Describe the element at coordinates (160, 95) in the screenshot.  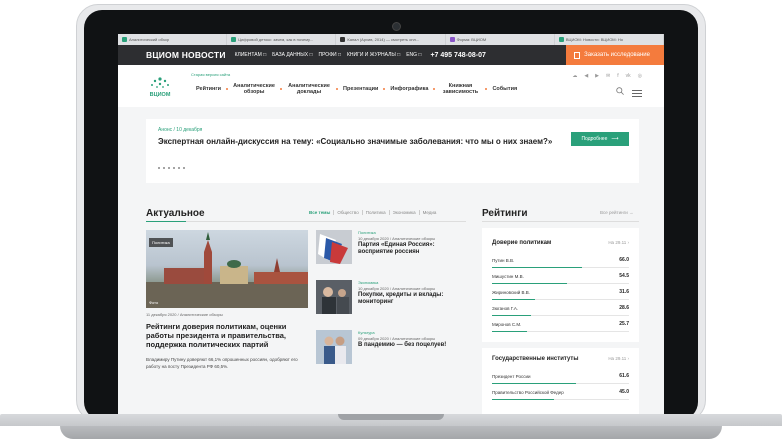
I see `logo-text: ВЦИОМ` at that location.